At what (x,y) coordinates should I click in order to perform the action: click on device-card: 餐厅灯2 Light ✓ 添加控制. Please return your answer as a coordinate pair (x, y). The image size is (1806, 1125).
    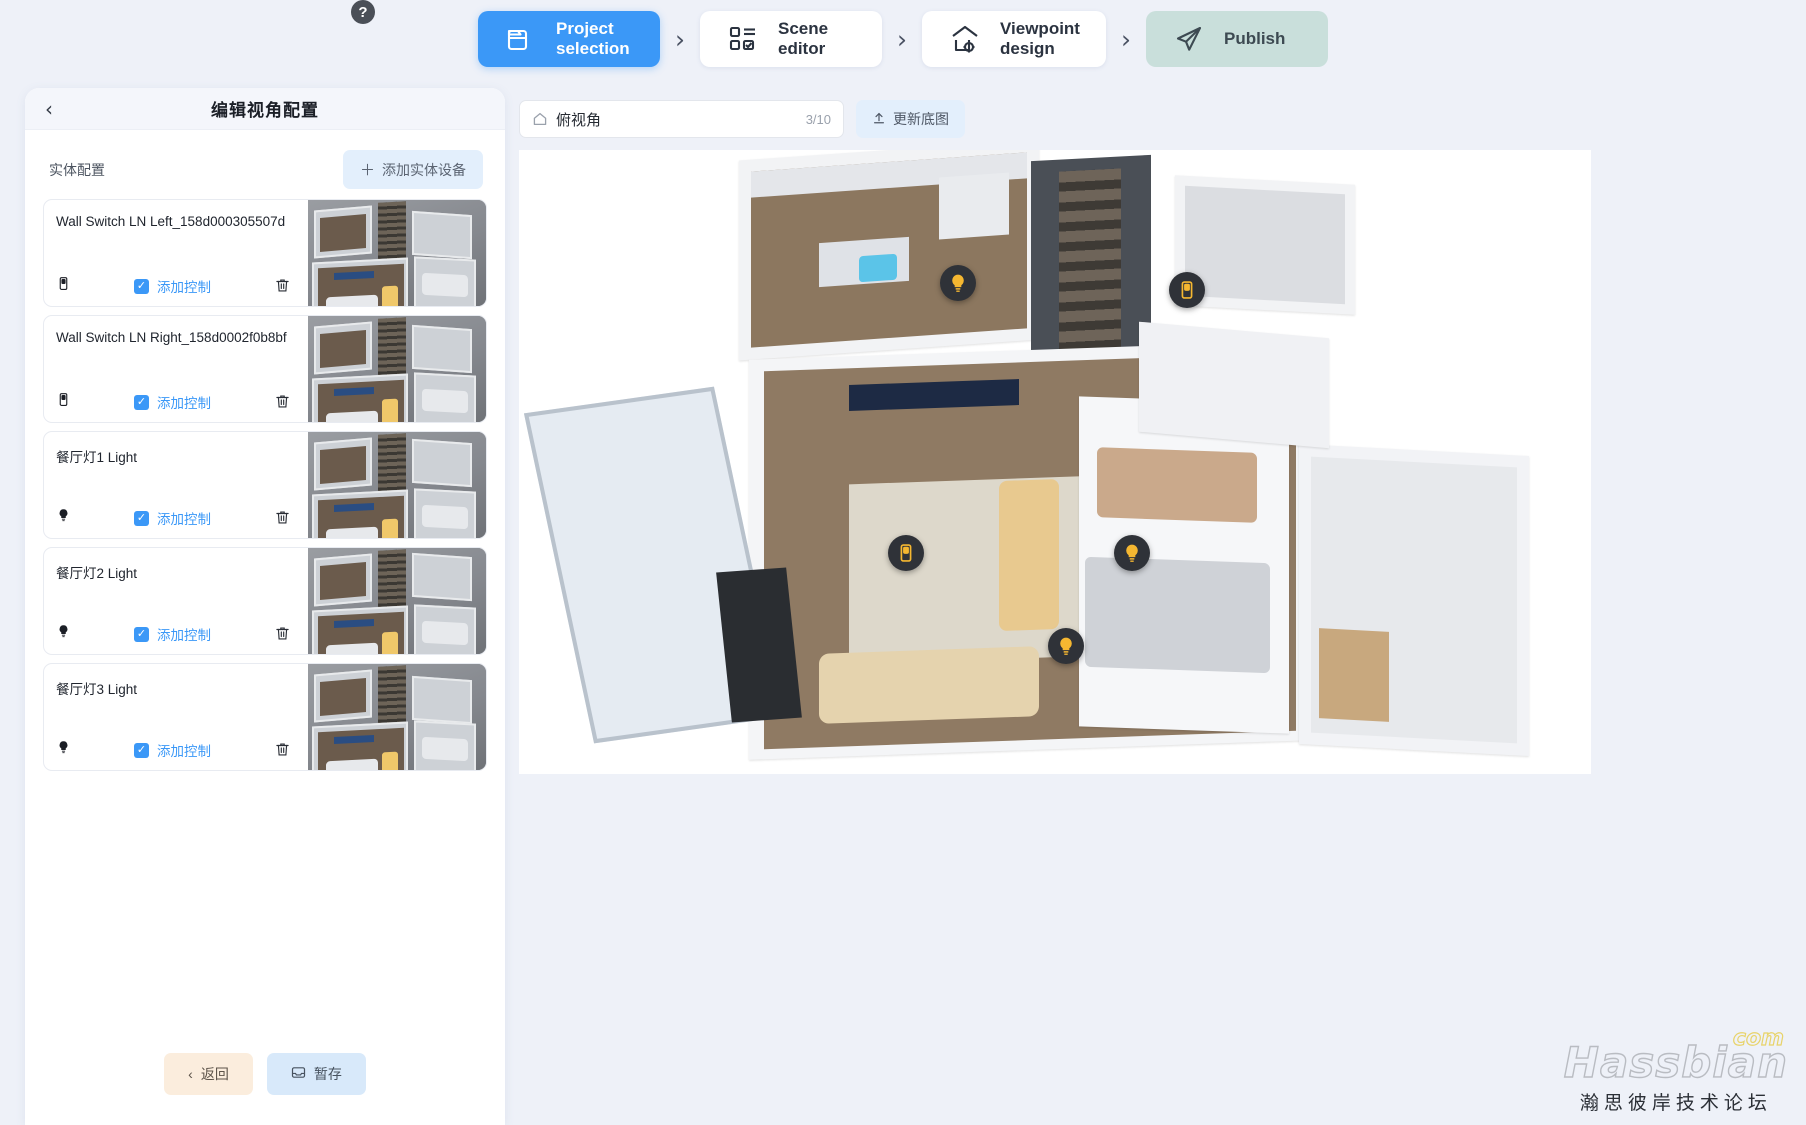
    Looking at the image, I should click on (265, 601).